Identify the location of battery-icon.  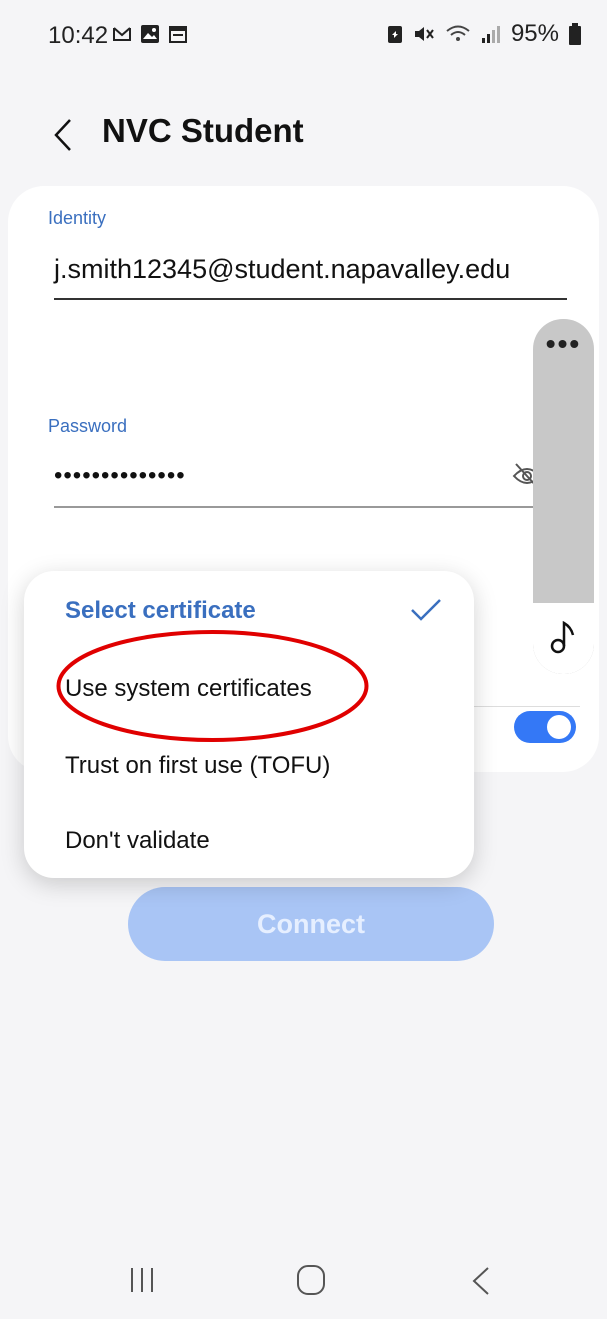
(575, 34).